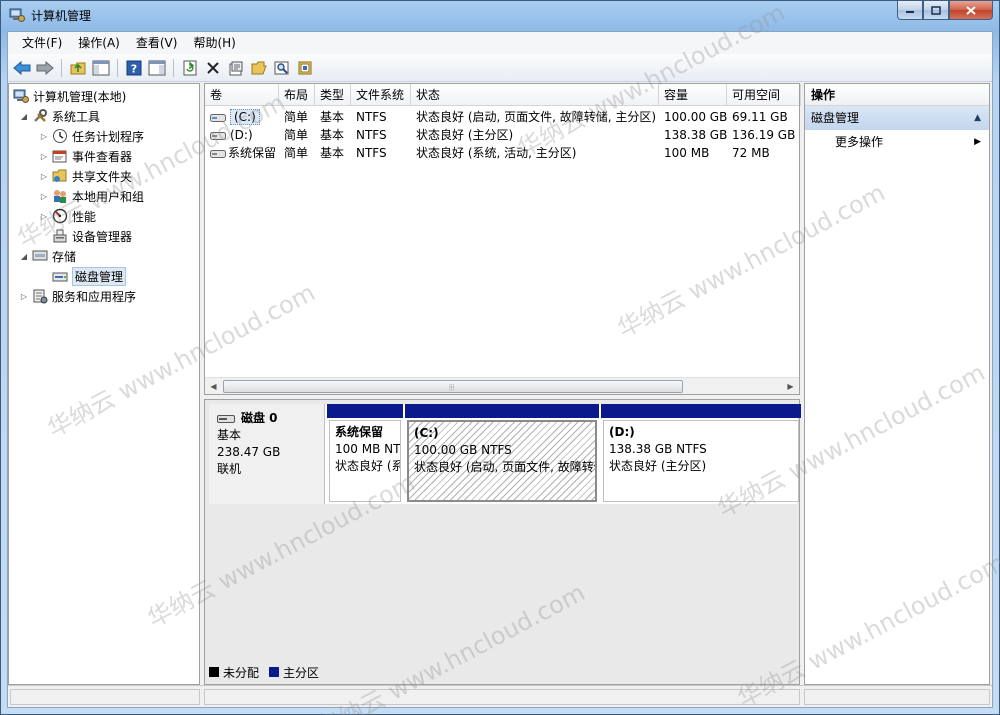 The height and width of the screenshot is (715, 1000). Describe the element at coordinates (282, 68) in the screenshot. I see `search-button` at that location.